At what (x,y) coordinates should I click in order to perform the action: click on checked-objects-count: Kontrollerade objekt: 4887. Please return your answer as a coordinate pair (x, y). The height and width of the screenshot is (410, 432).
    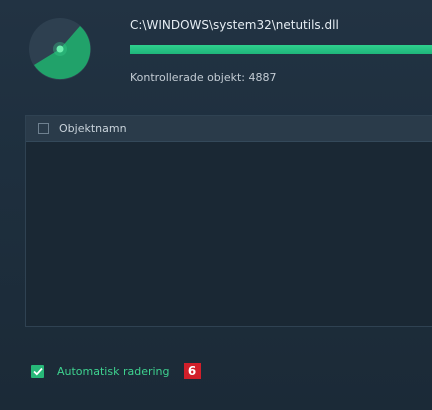
    Looking at the image, I should click on (203, 77).